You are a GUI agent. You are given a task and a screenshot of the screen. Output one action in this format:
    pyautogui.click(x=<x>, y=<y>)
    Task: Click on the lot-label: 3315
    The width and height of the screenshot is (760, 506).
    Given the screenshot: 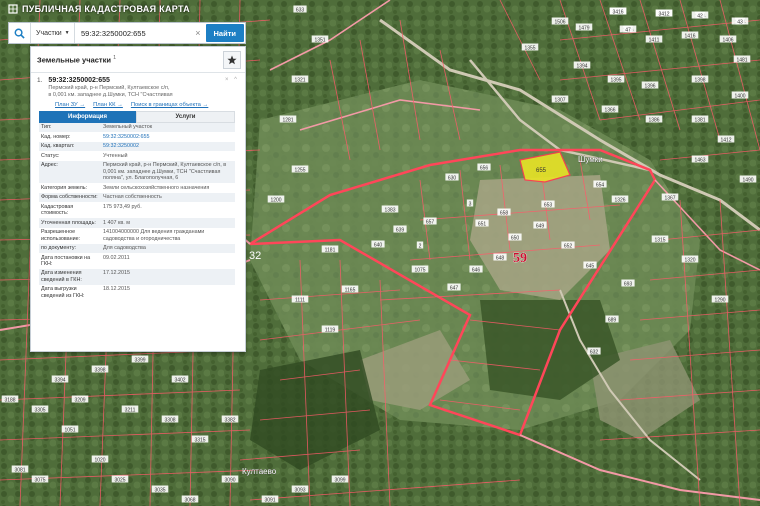 What is the action you would take?
    pyautogui.click(x=199, y=441)
    